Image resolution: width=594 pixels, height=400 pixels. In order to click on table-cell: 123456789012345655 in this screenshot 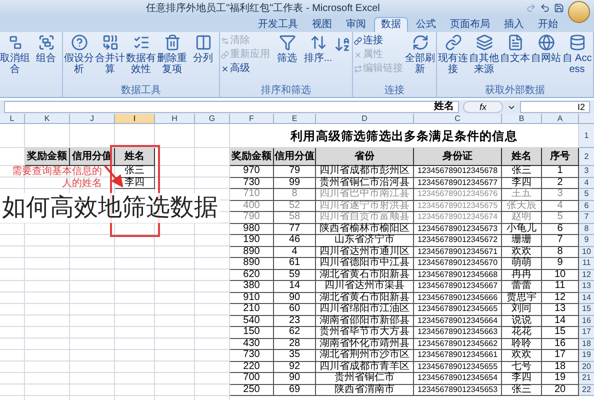, I will do `click(457, 367)`.